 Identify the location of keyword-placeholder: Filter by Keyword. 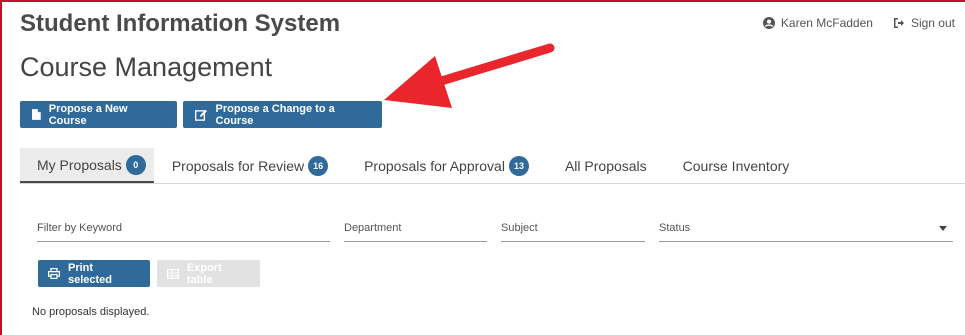
(79, 228).